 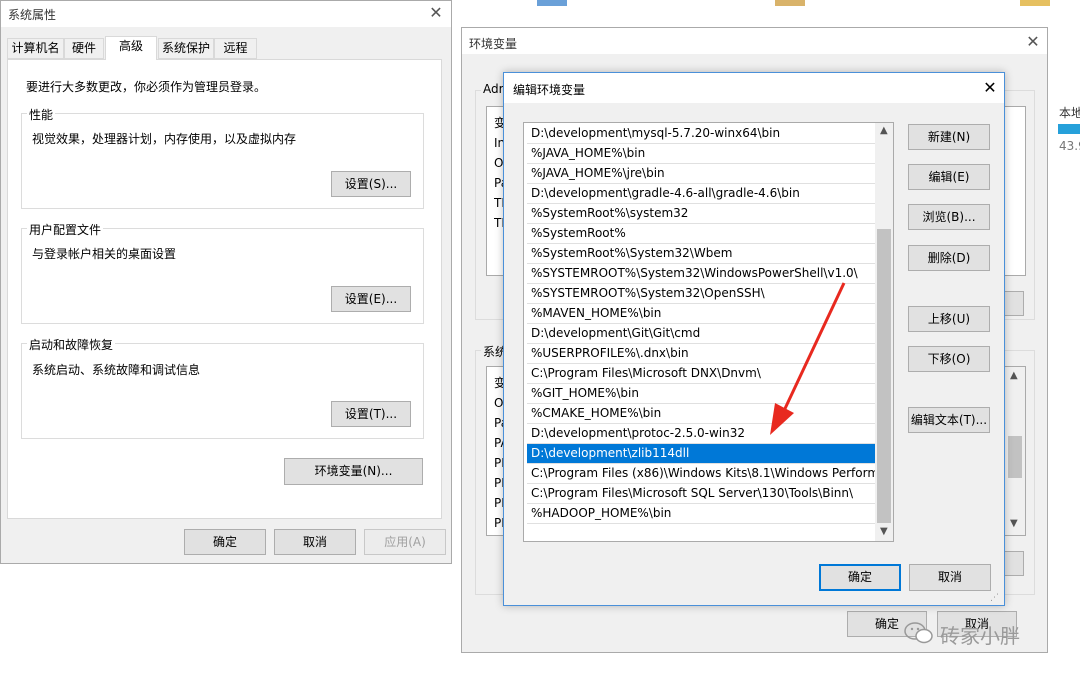 What do you see at coordinates (32, 15) in the screenshot?
I see `window-title: 系统属性` at bounding box center [32, 15].